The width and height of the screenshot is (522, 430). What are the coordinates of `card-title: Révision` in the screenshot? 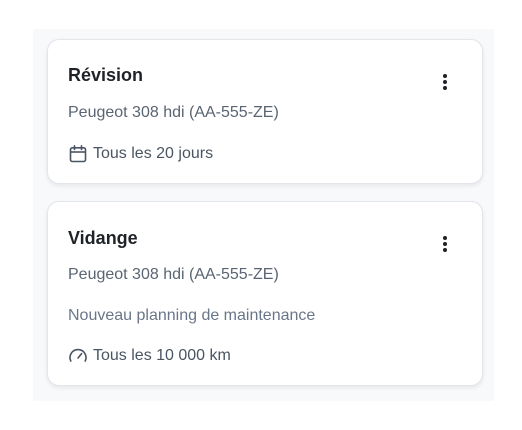 It's located at (106, 75).